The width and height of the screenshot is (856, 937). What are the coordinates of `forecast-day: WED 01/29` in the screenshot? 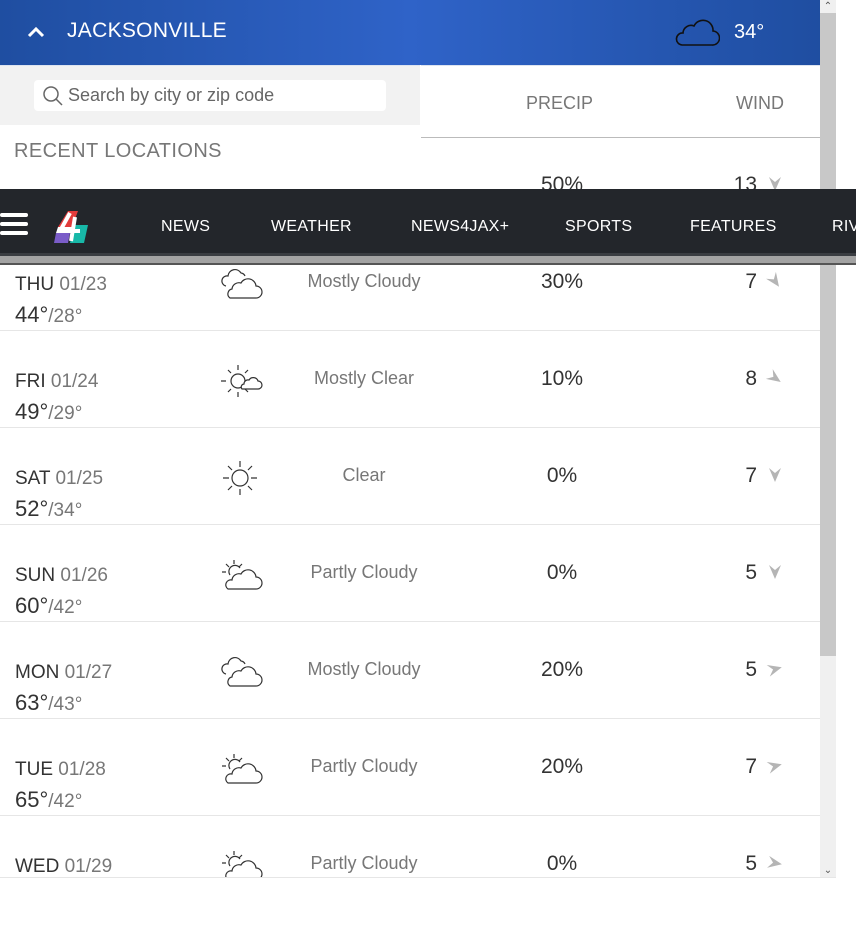 It's located at (64, 866).